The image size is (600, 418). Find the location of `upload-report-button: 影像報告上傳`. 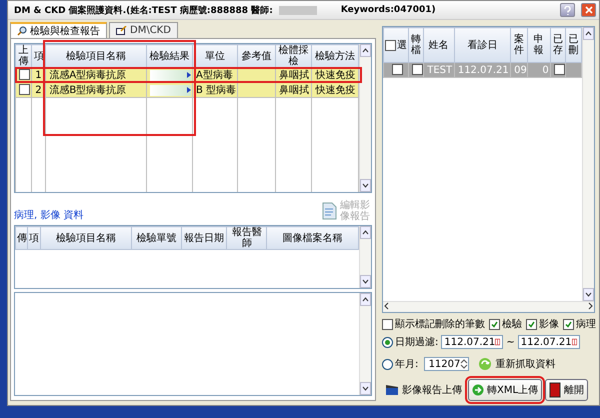

upload-report-button: 影像報告上傳 is located at coordinates (423, 390).